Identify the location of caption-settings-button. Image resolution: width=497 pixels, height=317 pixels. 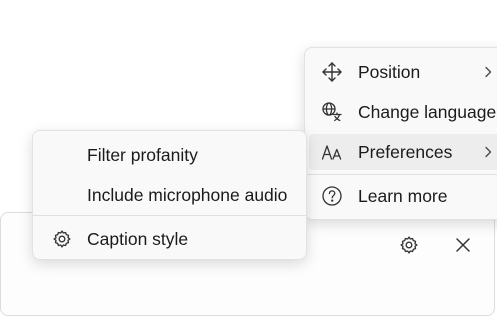
(409, 247).